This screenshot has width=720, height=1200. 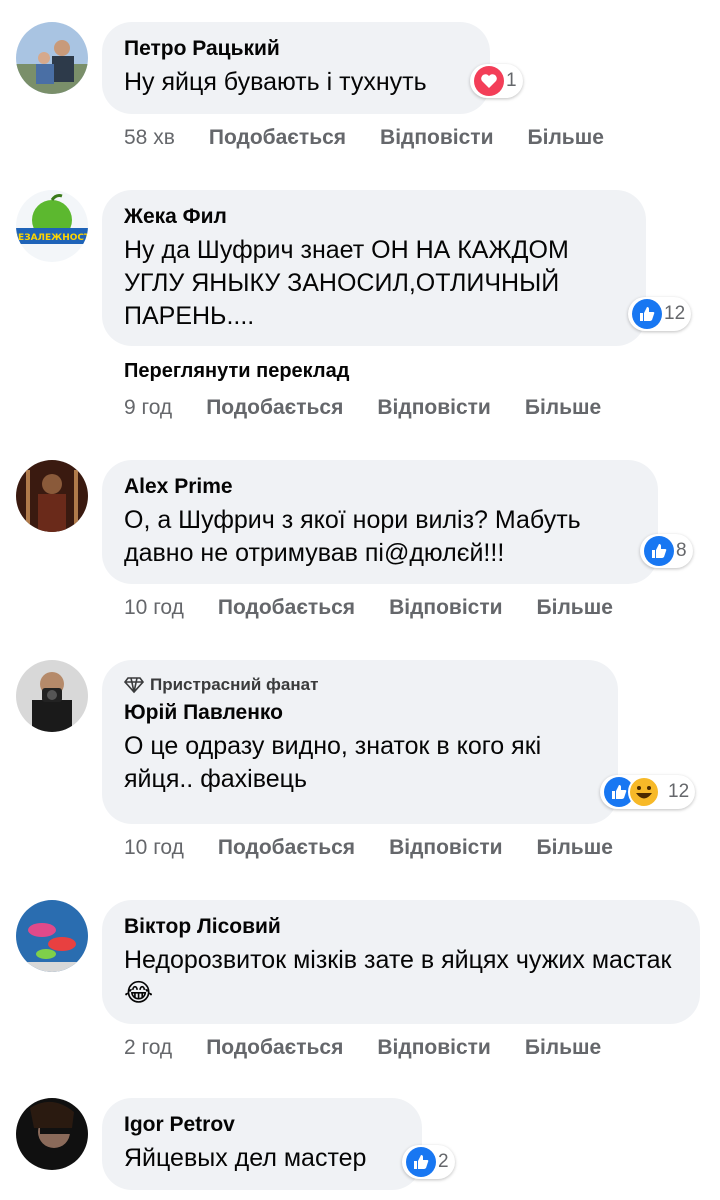 What do you see at coordinates (296, 49) in the screenshot?
I see `comment-author: Петро Рацький` at bounding box center [296, 49].